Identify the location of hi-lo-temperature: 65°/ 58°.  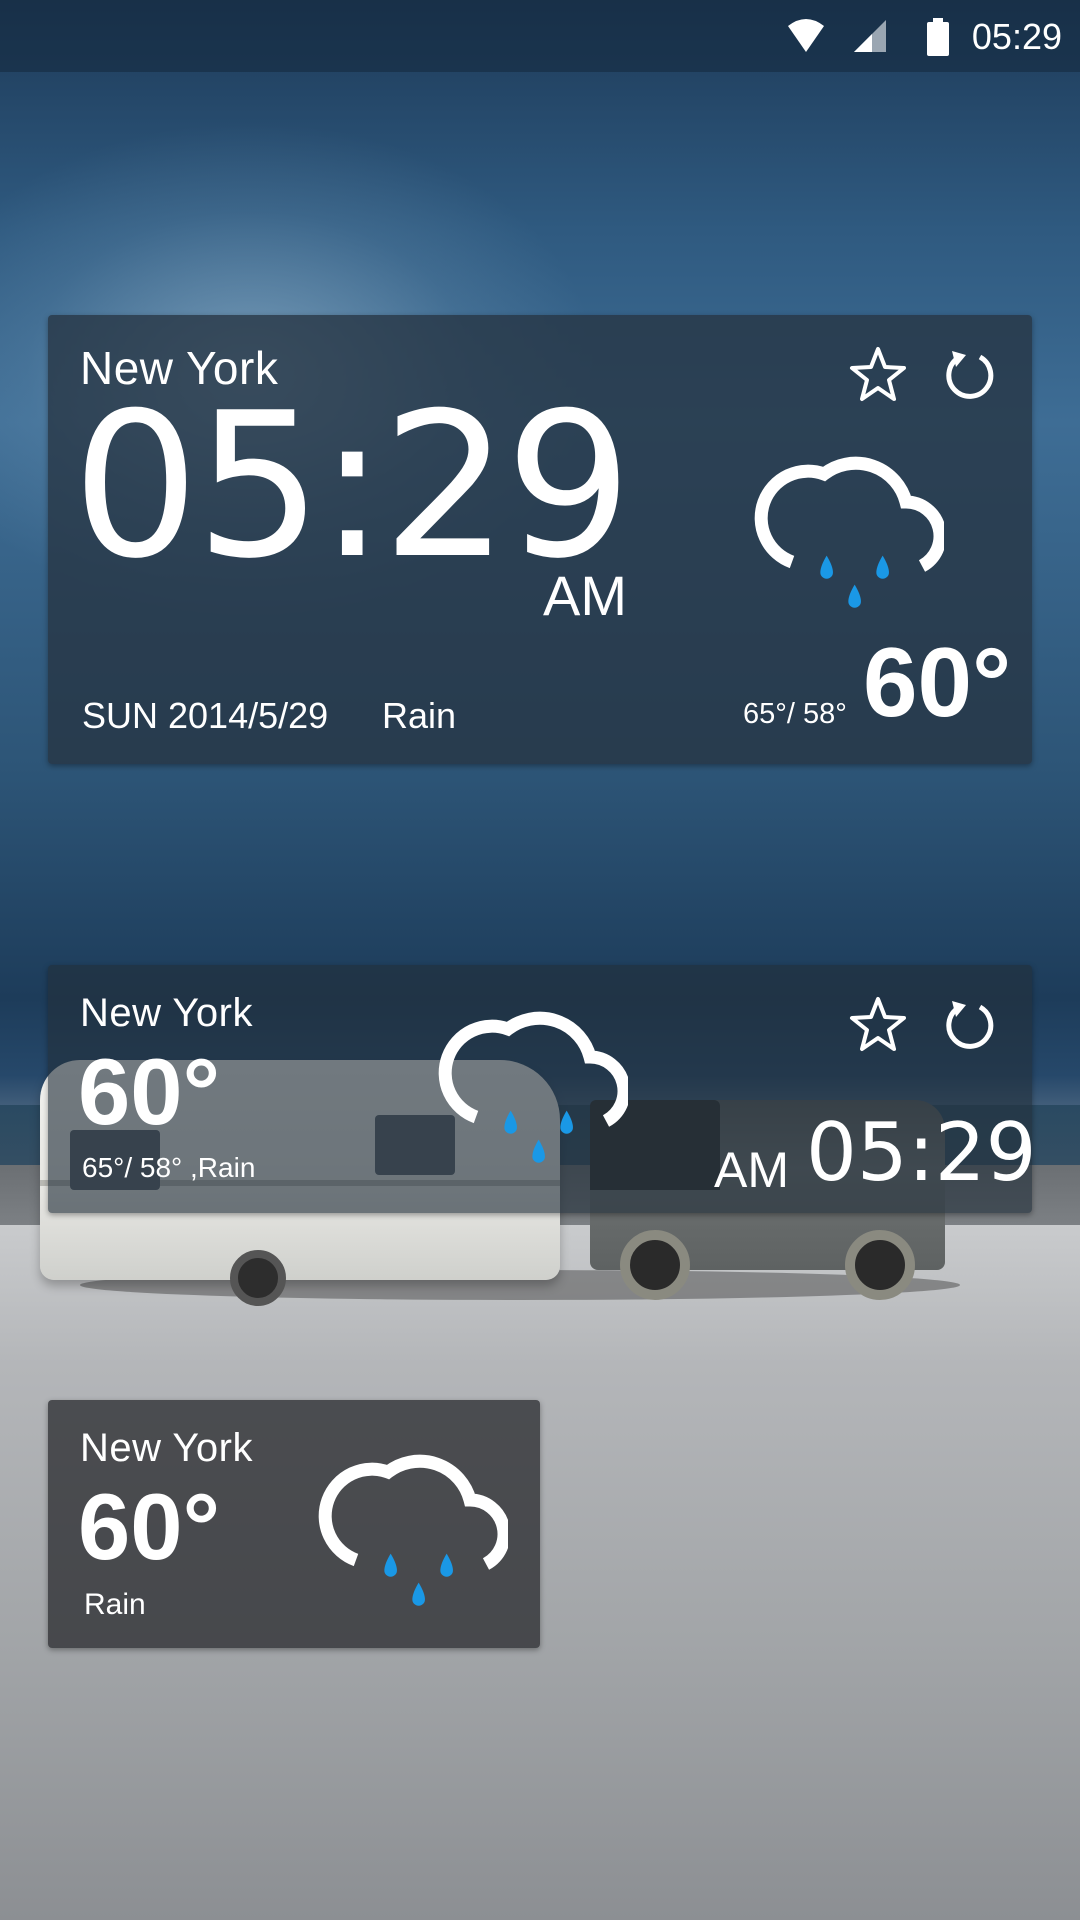
(795, 714).